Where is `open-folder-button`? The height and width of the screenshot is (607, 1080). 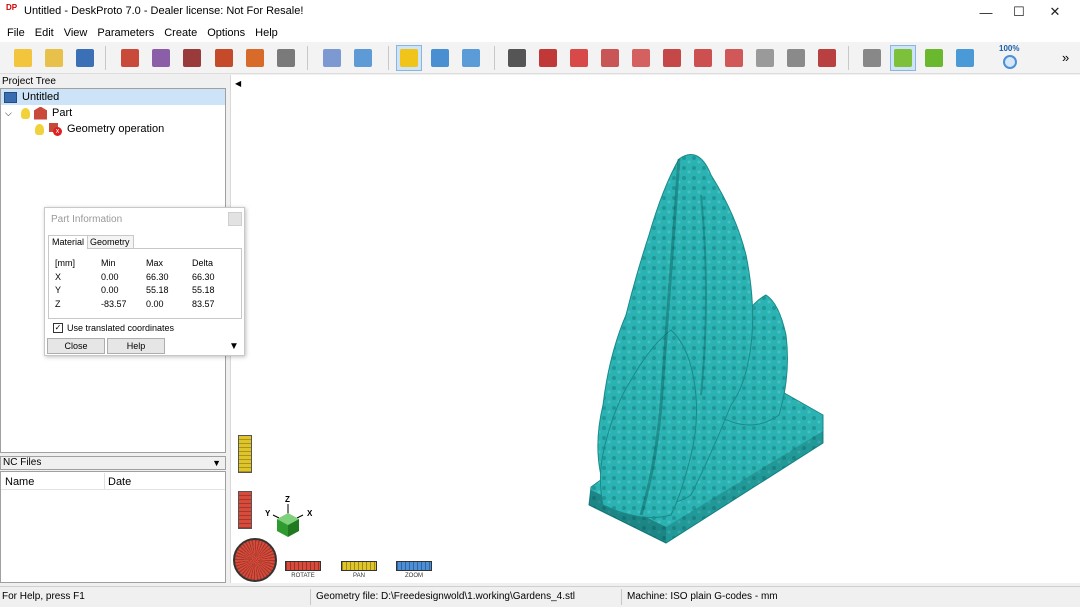
open-folder-button is located at coordinates (54, 58).